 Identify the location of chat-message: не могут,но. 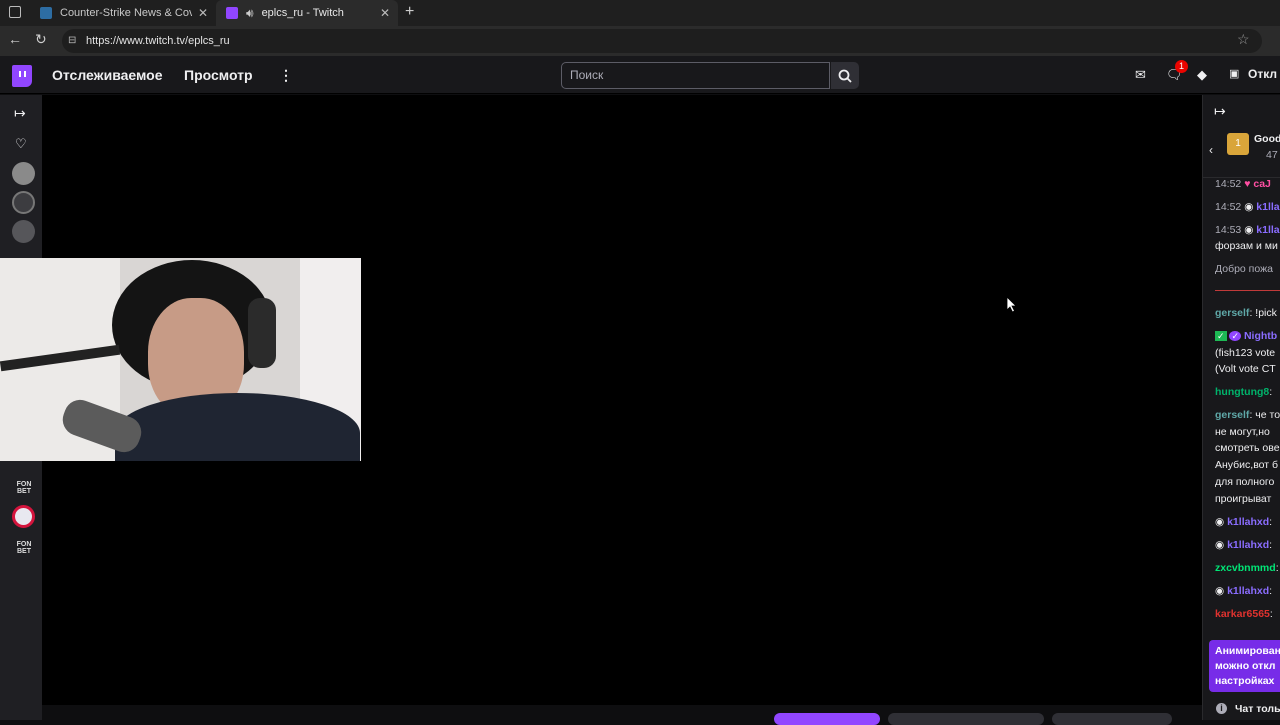
(1242, 432).